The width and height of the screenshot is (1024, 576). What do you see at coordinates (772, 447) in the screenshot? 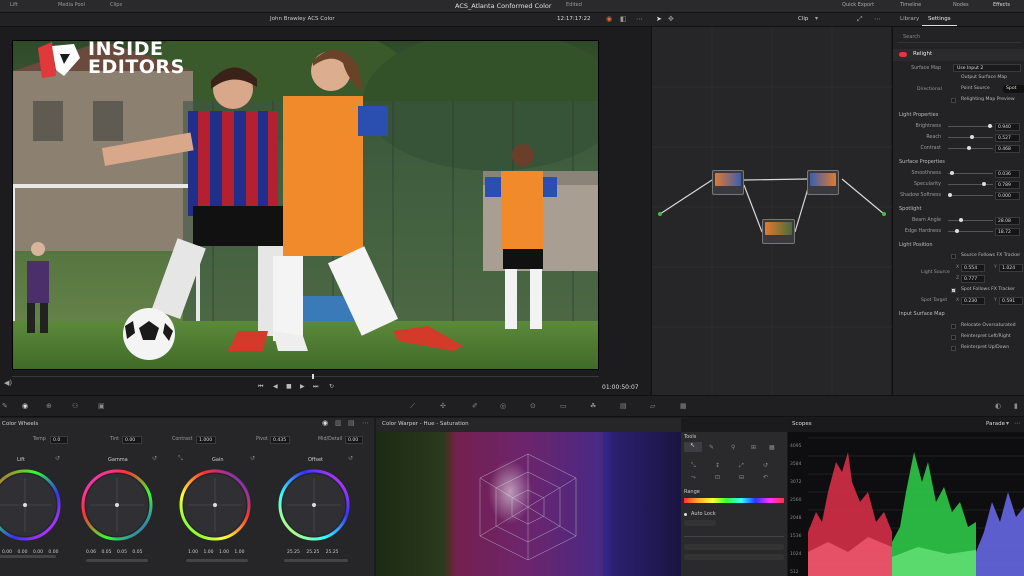
I see `tool-grid2-icon: ▦` at bounding box center [772, 447].